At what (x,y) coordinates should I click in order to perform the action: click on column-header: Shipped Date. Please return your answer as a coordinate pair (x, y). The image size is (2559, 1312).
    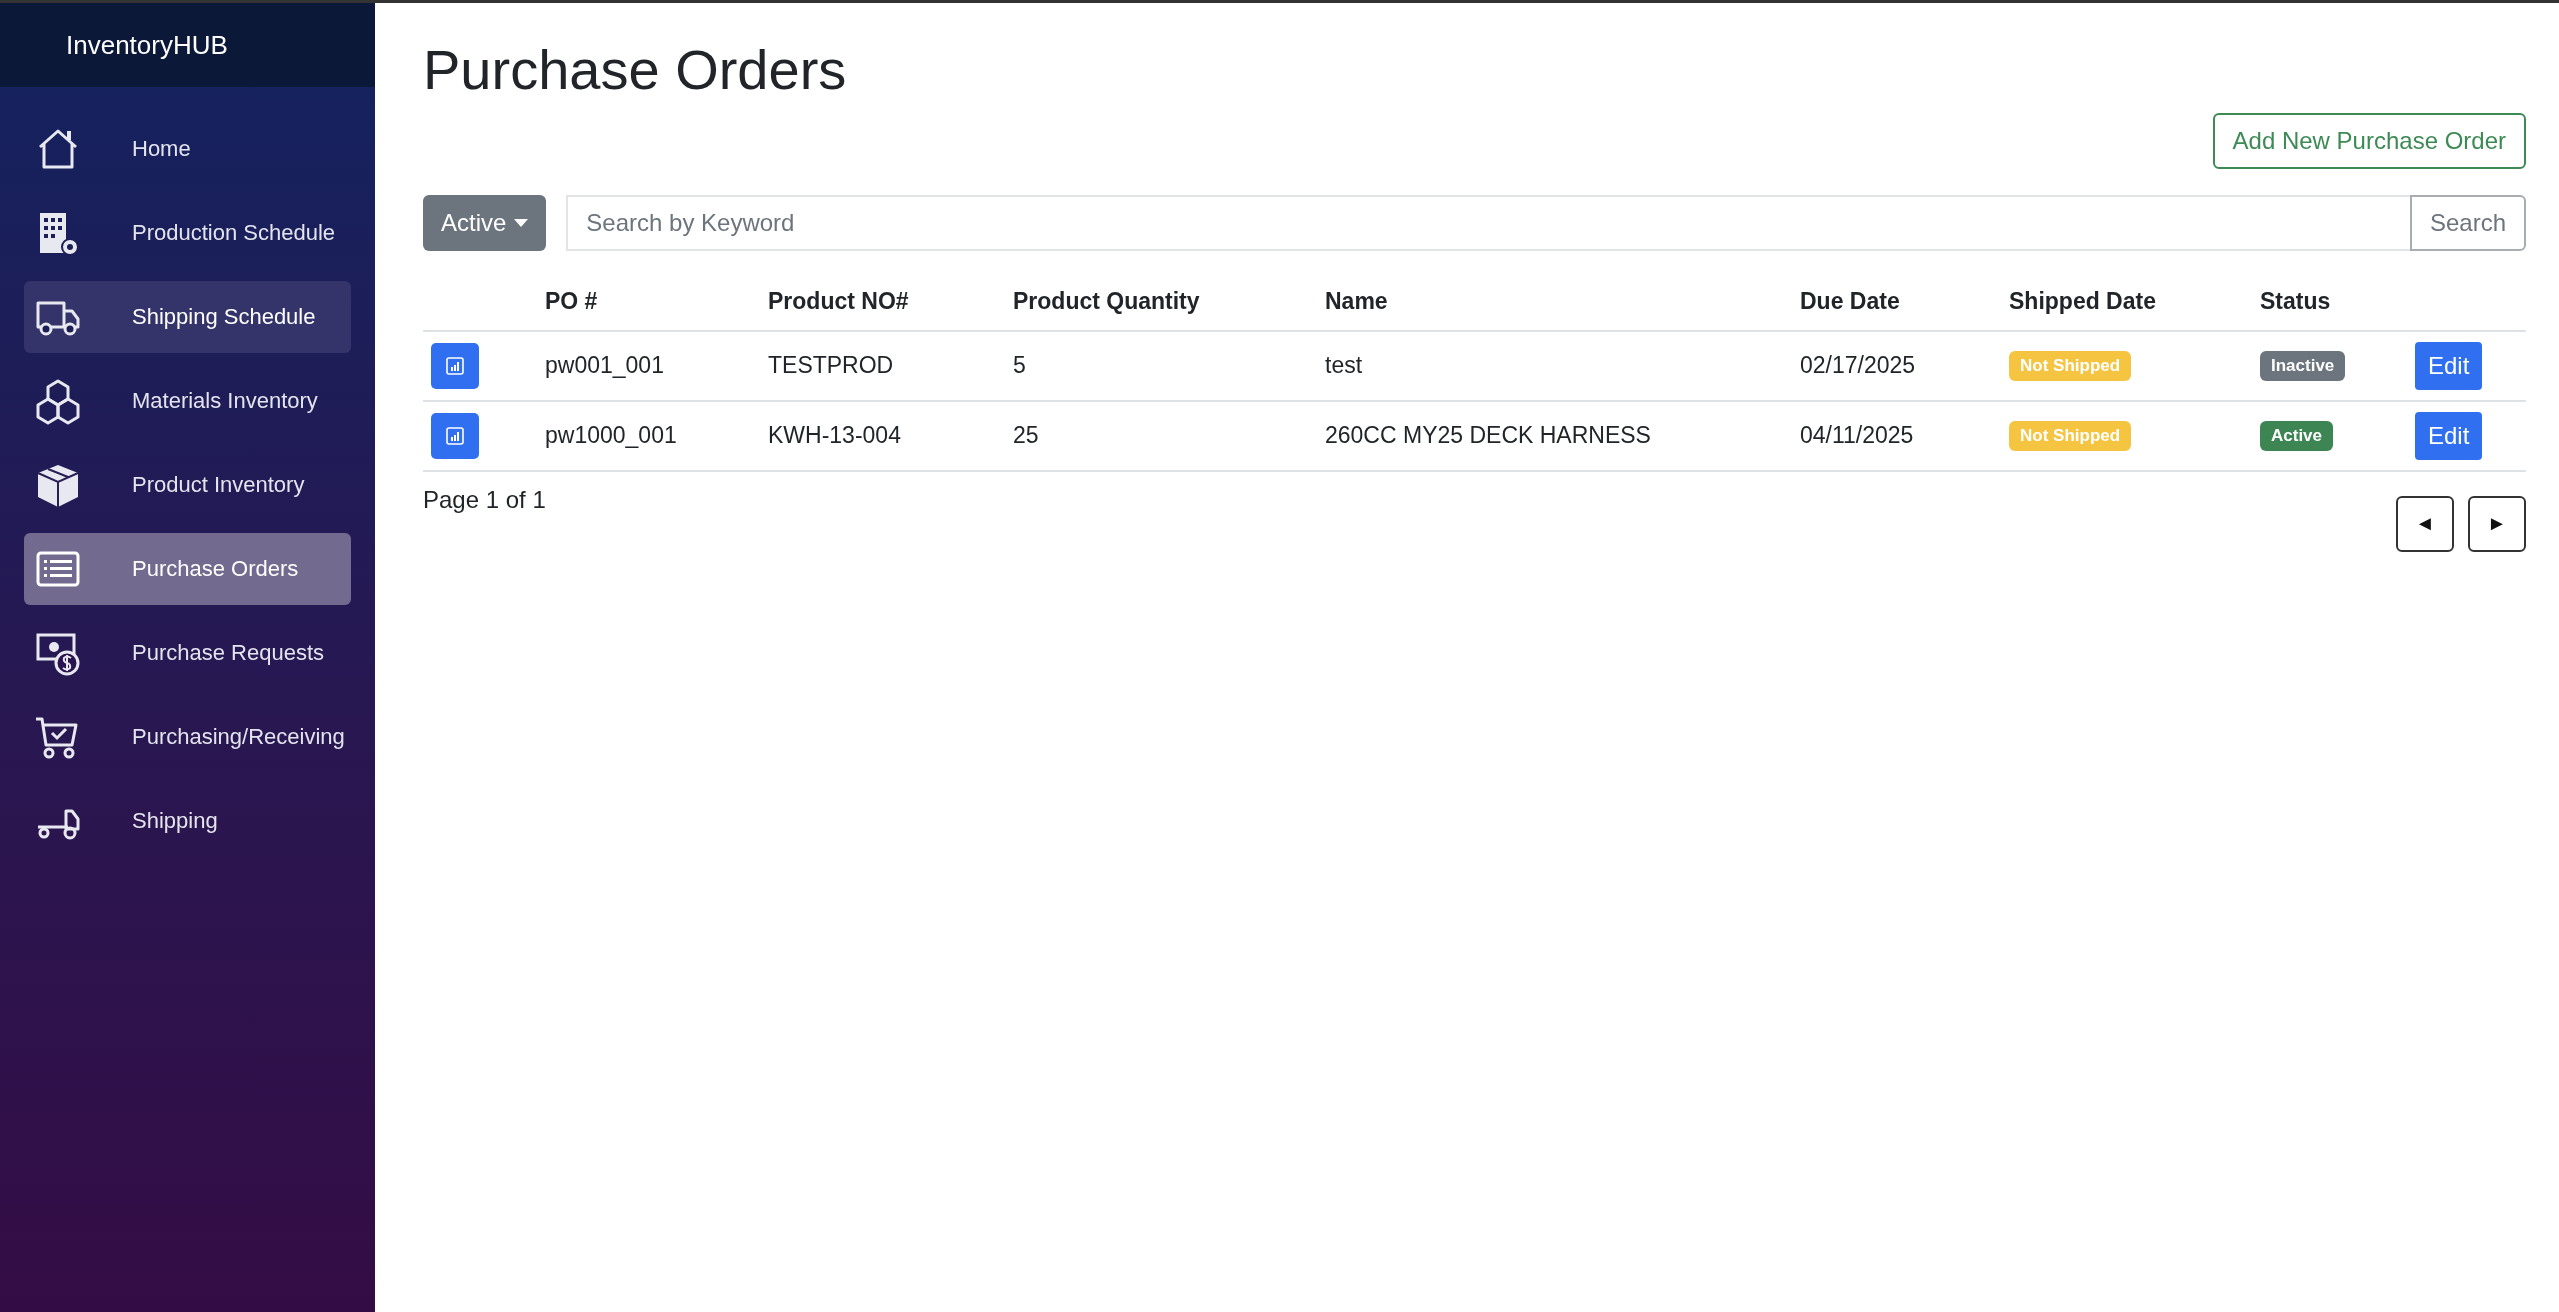
    Looking at the image, I should click on (2126, 301).